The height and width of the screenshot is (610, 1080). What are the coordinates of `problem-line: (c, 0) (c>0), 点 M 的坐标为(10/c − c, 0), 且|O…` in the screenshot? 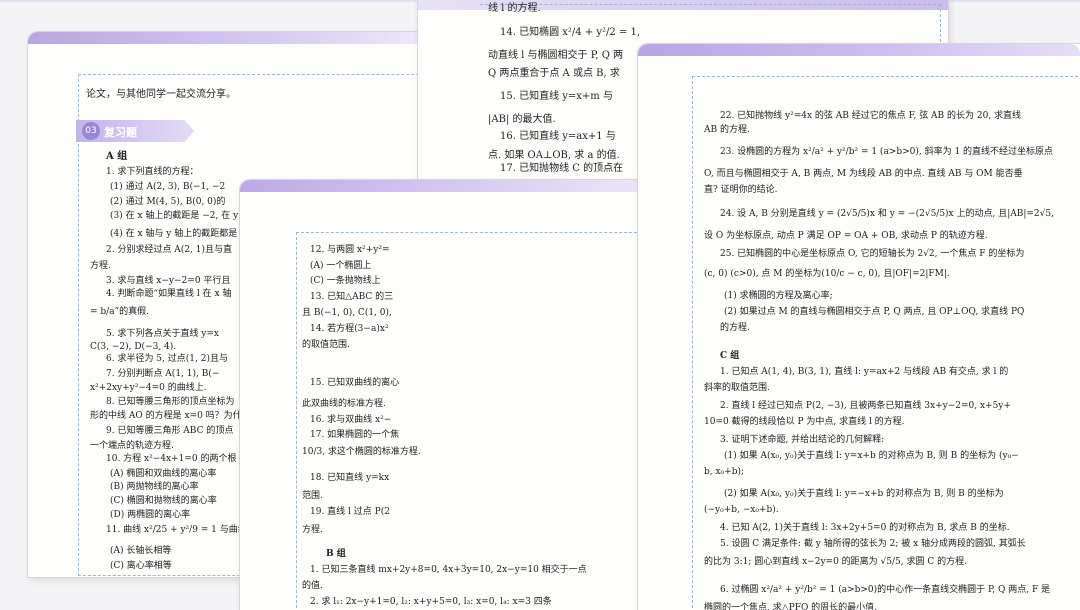 It's located at (827, 274).